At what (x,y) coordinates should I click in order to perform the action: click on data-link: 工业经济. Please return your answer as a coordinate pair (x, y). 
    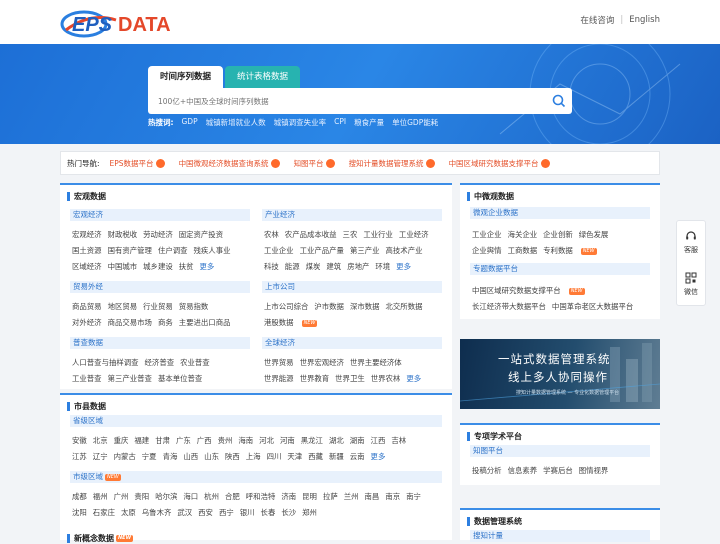
    Looking at the image, I should click on (414, 234).